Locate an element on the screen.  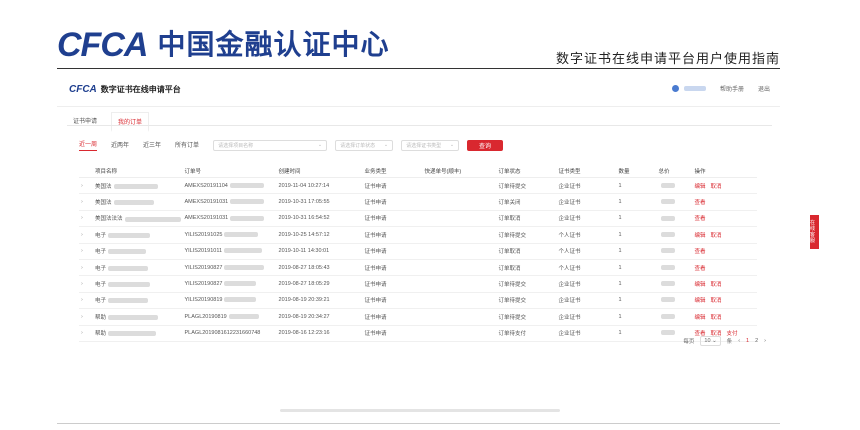
help-manual-link: 帮助手册 is located at coordinates (732, 88).